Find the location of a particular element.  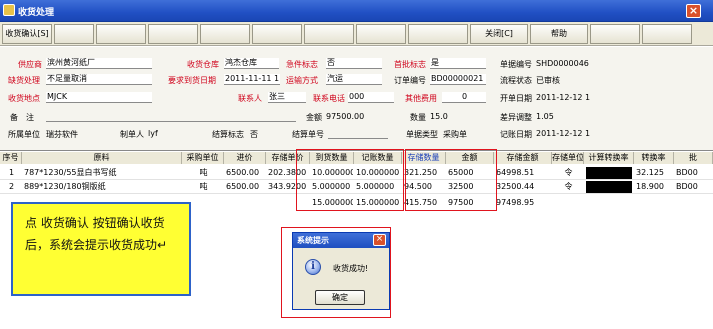

shortage-field: 不足量取消 is located at coordinates (99, 79).